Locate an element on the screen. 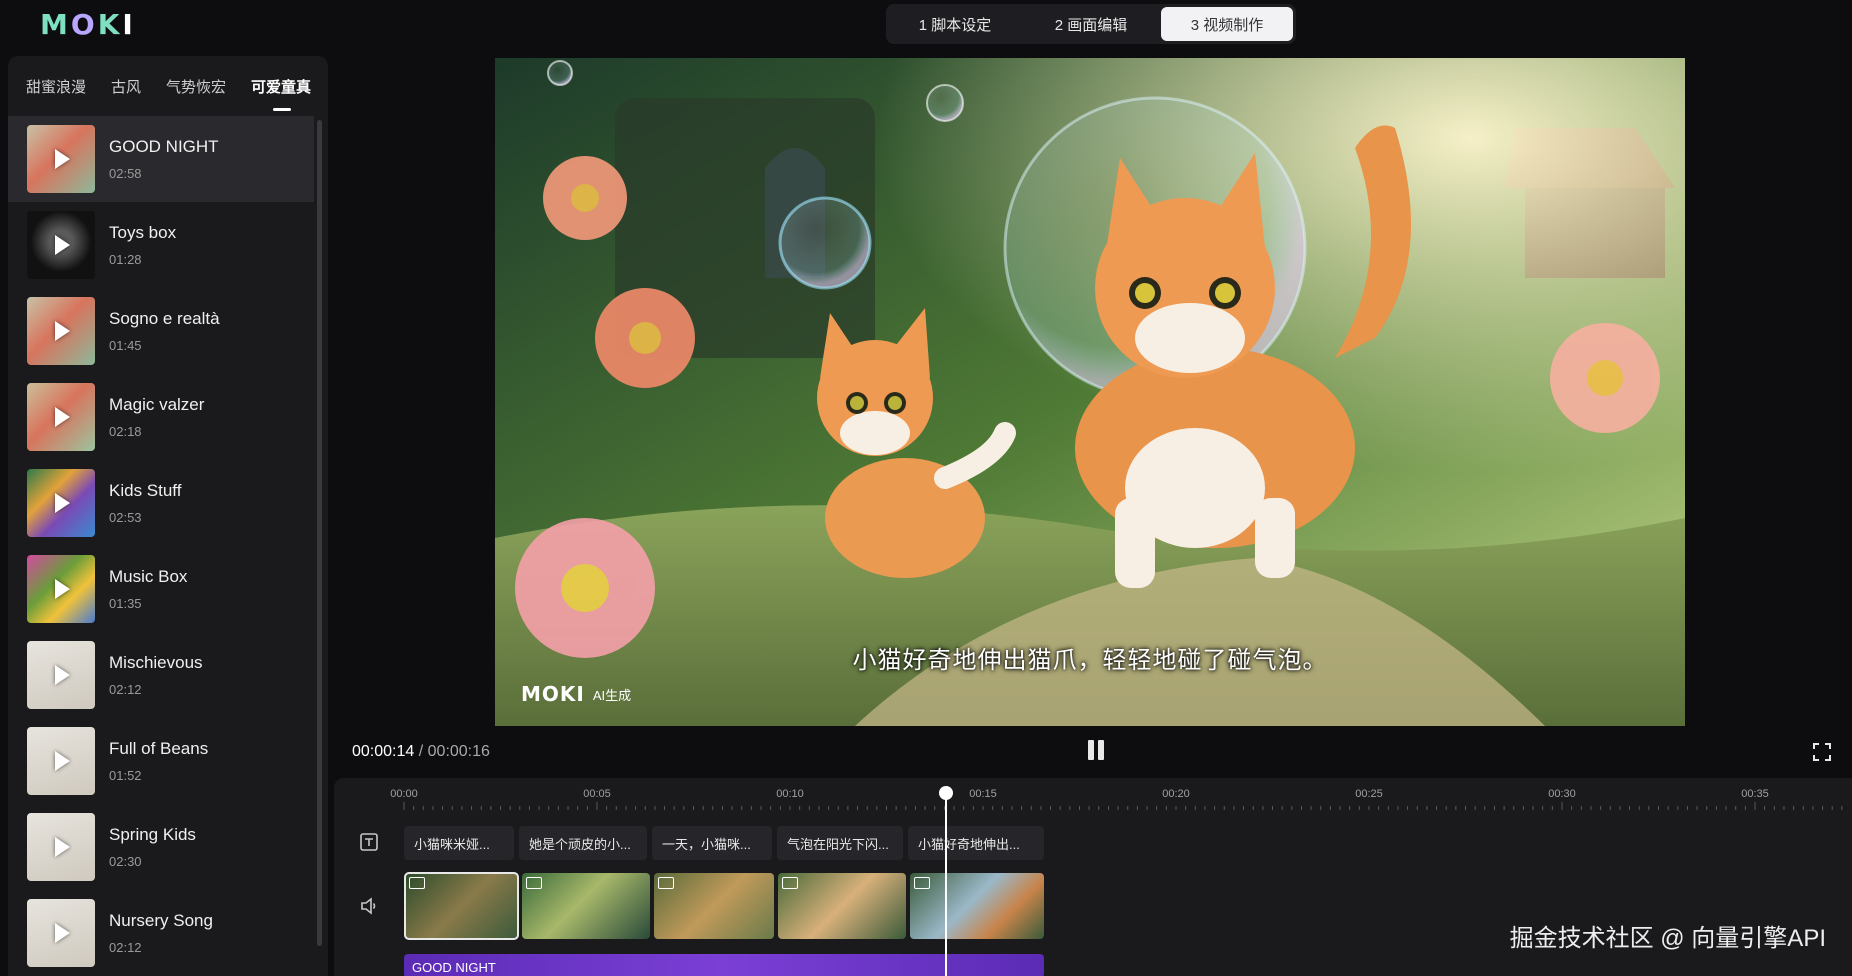 The height and width of the screenshot is (976, 1852). track-item: Spring Kids 02:30 is located at coordinates (161, 847).